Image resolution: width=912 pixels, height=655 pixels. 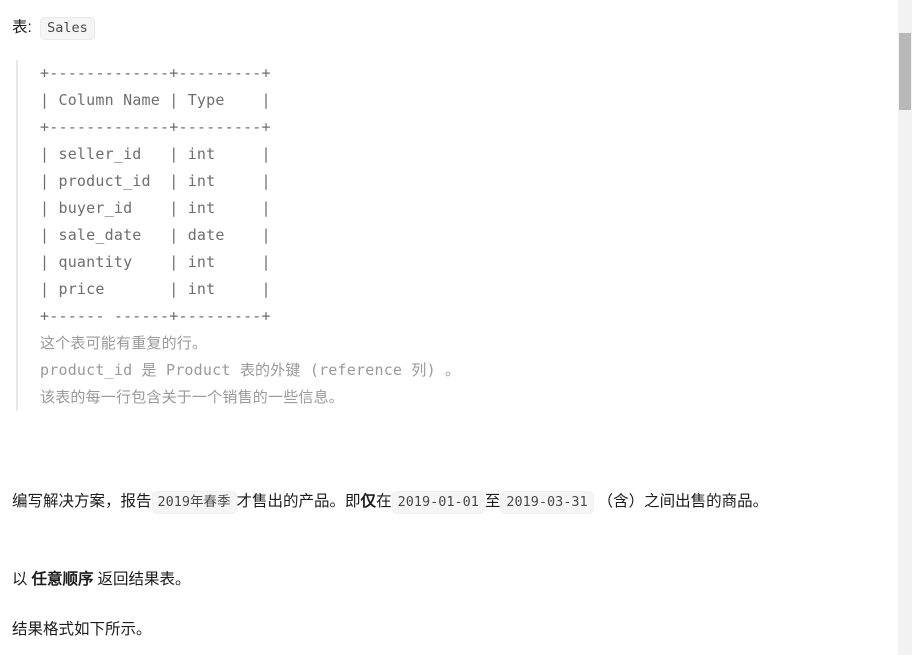 What do you see at coordinates (194, 502) in the screenshot?
I see `code-season: 2019年春季` at bounding box center [194, 502].